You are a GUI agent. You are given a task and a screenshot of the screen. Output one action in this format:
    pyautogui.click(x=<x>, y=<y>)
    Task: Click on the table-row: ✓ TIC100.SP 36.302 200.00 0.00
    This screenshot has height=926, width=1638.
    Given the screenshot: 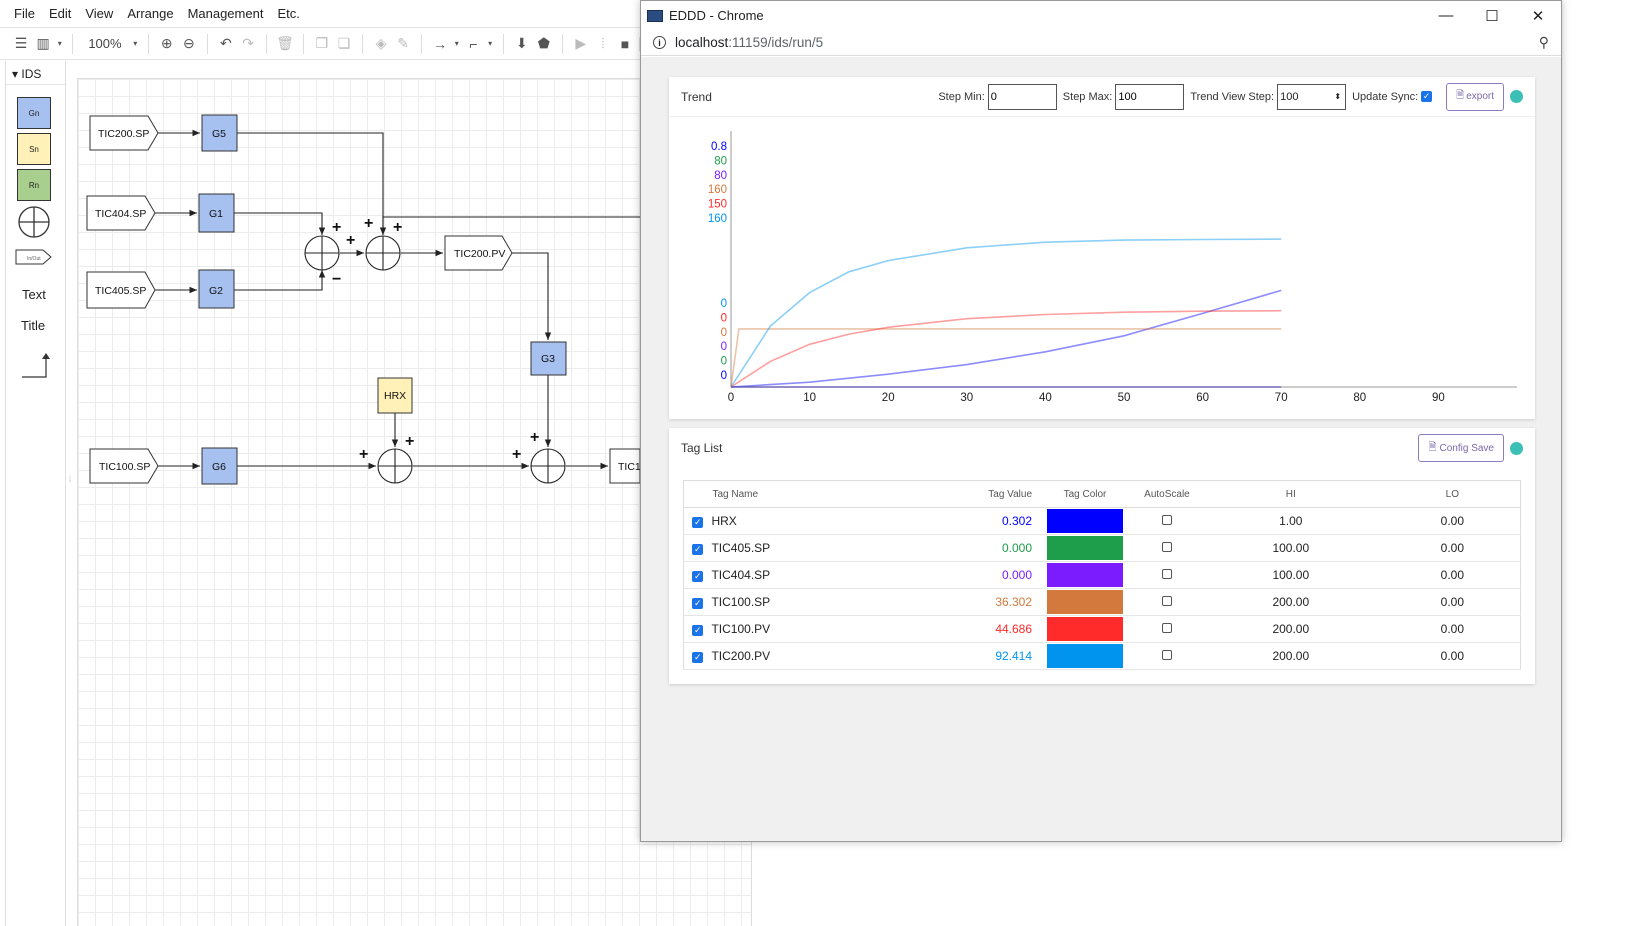 What is the action you would take?
    pyautogui.click(x=1102, y=602)
    